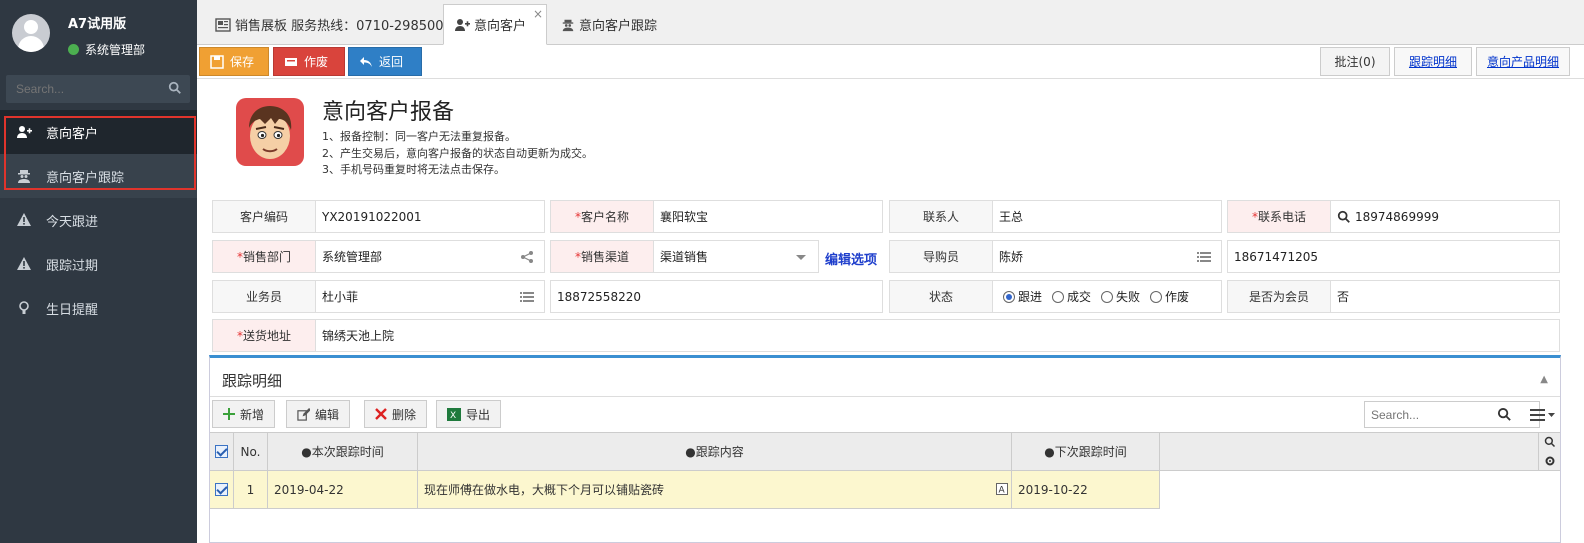 The height and width of the screenshot is (543, 1584). I want to click on grid-header: No. ●本次跟踪时间 ●跟踪内容 ●下次跟踪时间, so click(885, 451).